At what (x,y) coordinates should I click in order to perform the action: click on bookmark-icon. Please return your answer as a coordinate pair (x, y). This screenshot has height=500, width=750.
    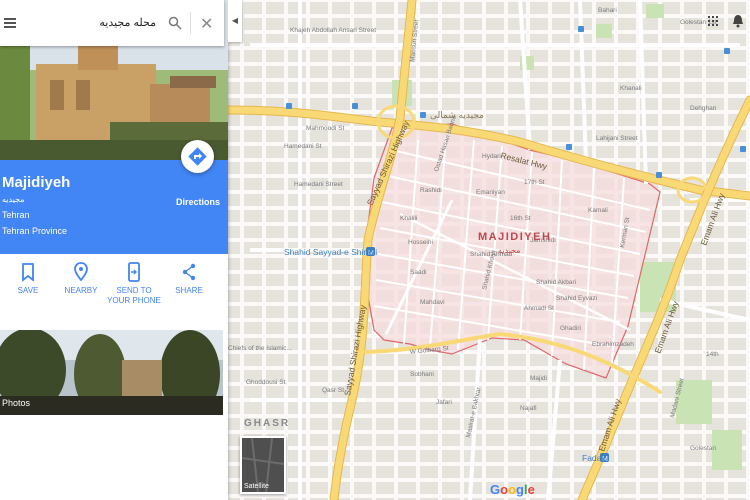
    Looking at the image, I should click on (28, 272).